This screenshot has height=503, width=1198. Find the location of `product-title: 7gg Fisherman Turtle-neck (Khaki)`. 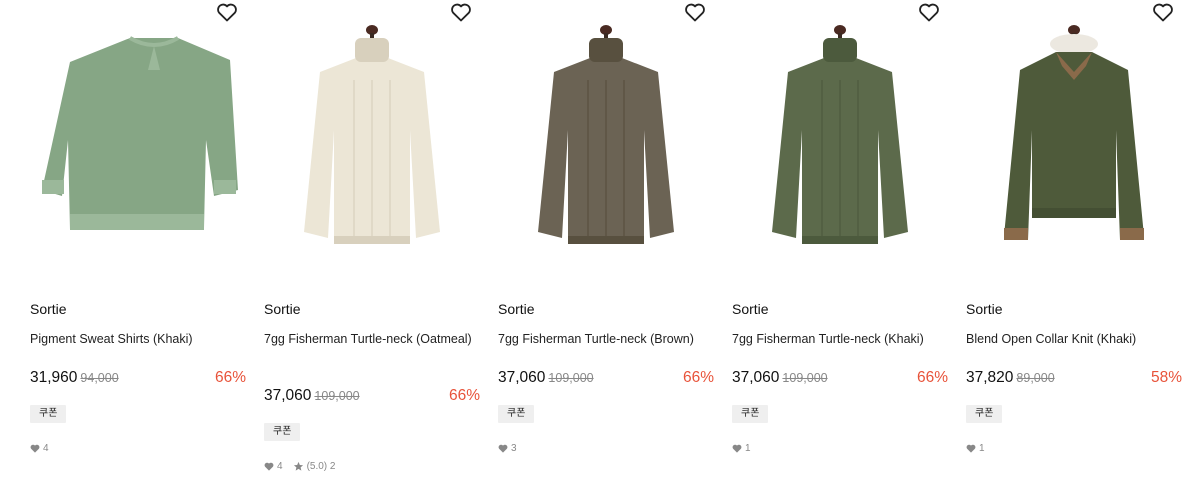

product-title: 7gg Fisherman Turtle-neck (Khaki) is located at coordinates (839, 339).